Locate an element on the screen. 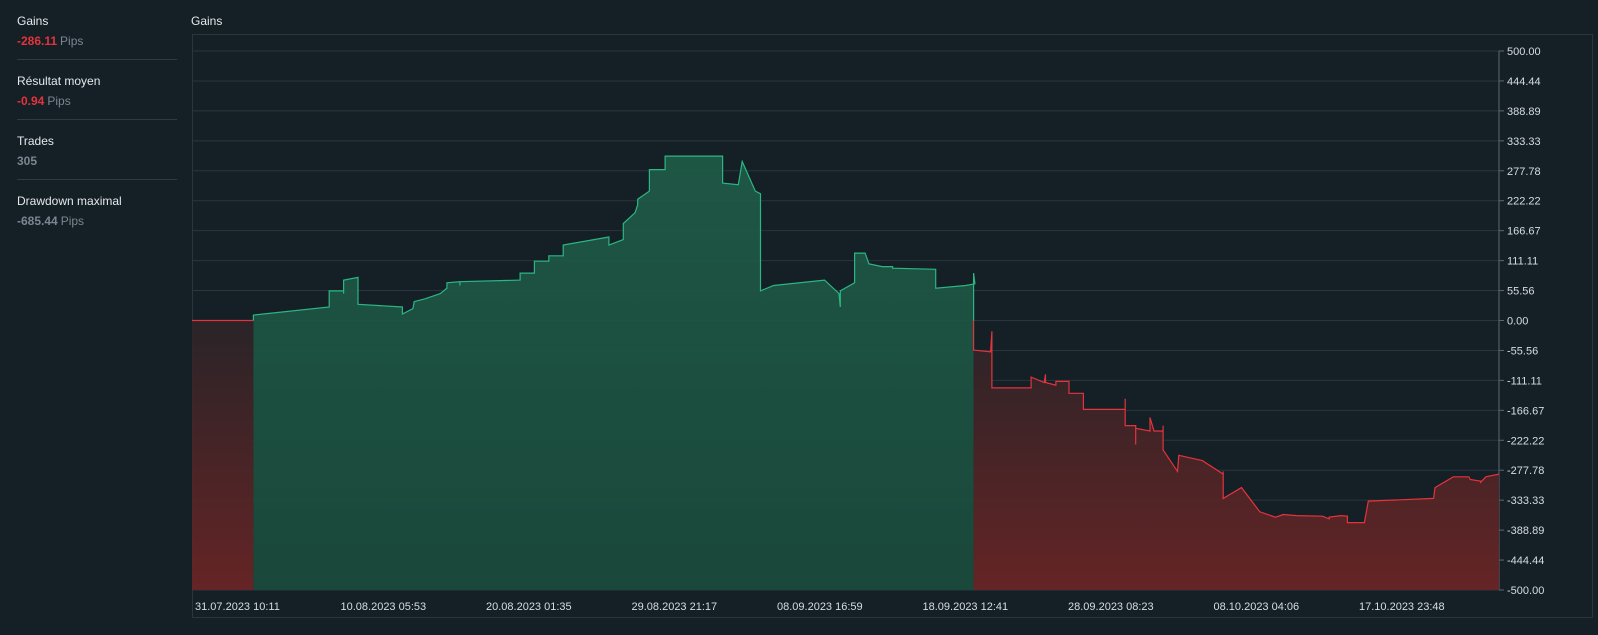 The height and width of the screenshot is (635, 1598). y-tick-label: 0.00 is located at coordinates (1517, 322).